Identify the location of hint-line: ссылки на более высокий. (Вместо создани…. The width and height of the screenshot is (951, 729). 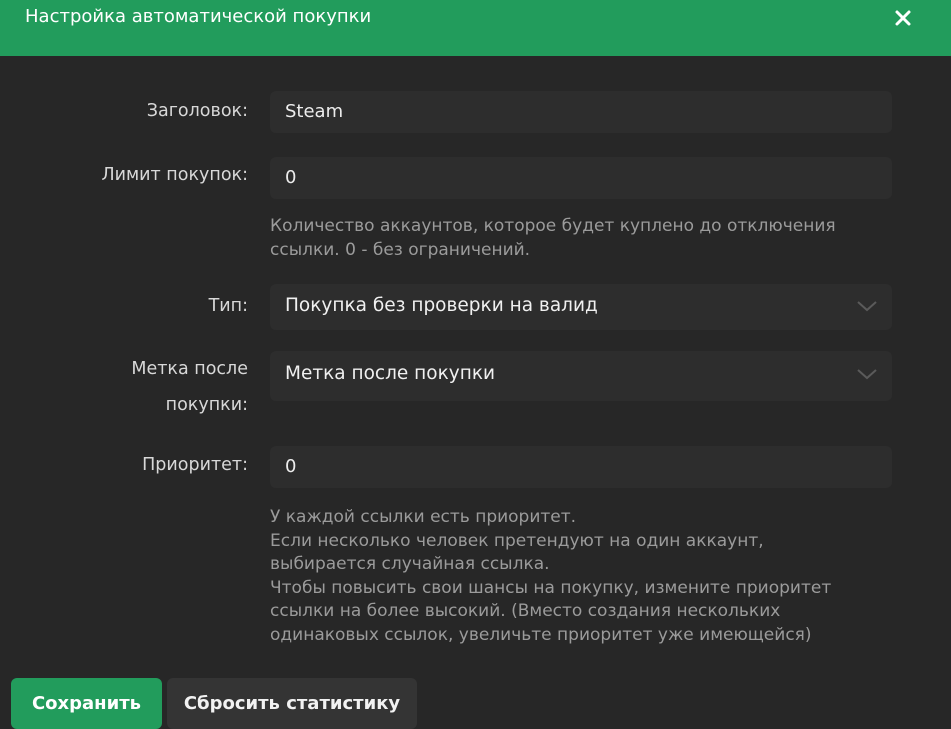
(525, 611).